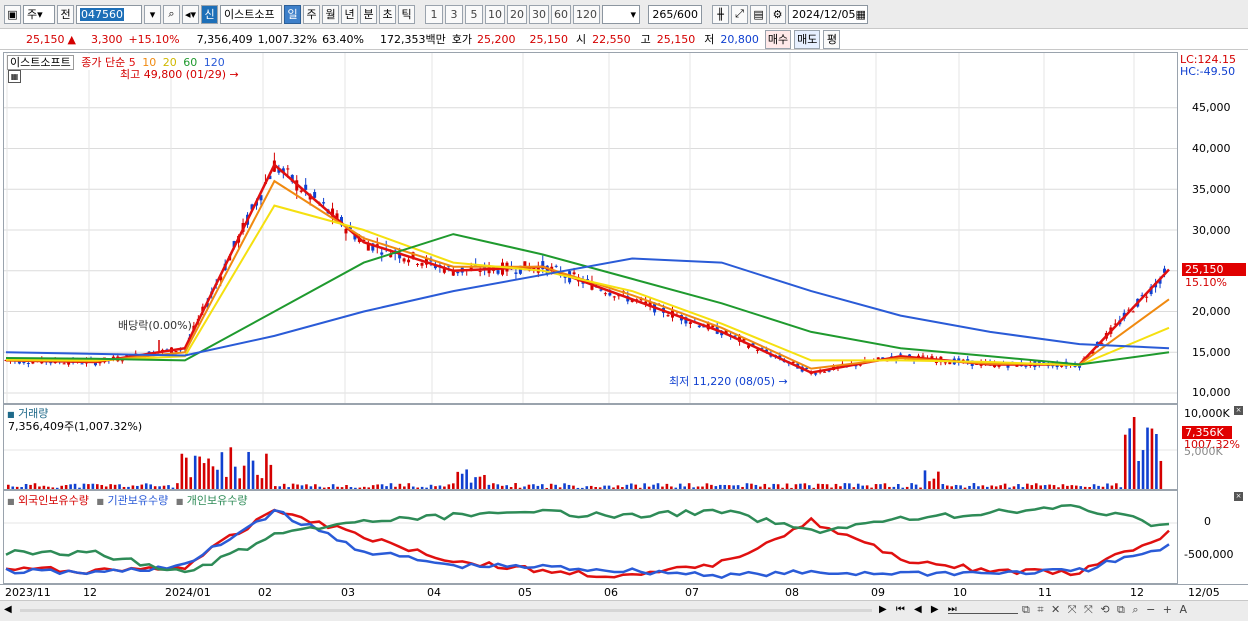 The height and width of the screenshot is (621, 1248). Describe the element at coordinates (495, 14) in the screenshot. I see `minute-step-10: 10` at that location.